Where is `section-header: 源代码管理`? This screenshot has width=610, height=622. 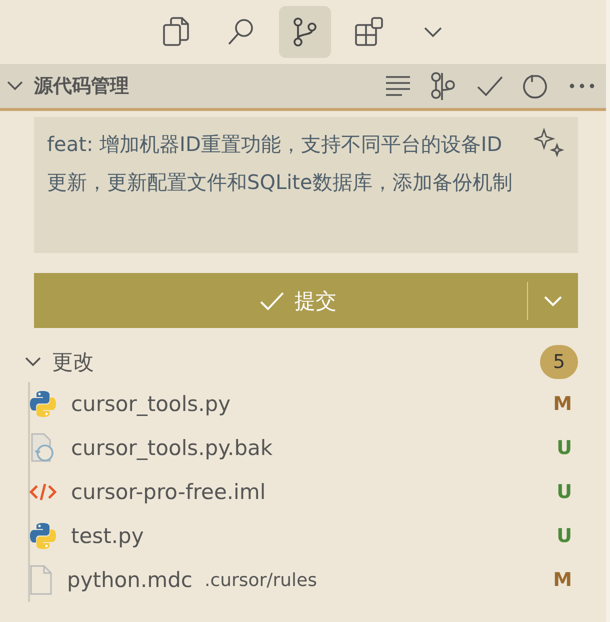 section-header: 源代码管理 is located at coordinates (303, 87).